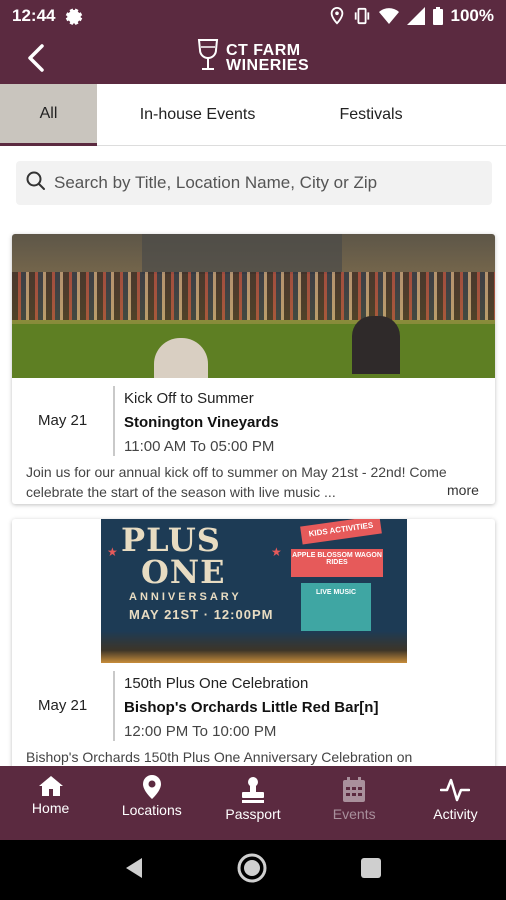 This screenshot has height=900, width=506. Describe the element at coordinates (437, 16) in the screenshot. I see `battery-icon` at that location.